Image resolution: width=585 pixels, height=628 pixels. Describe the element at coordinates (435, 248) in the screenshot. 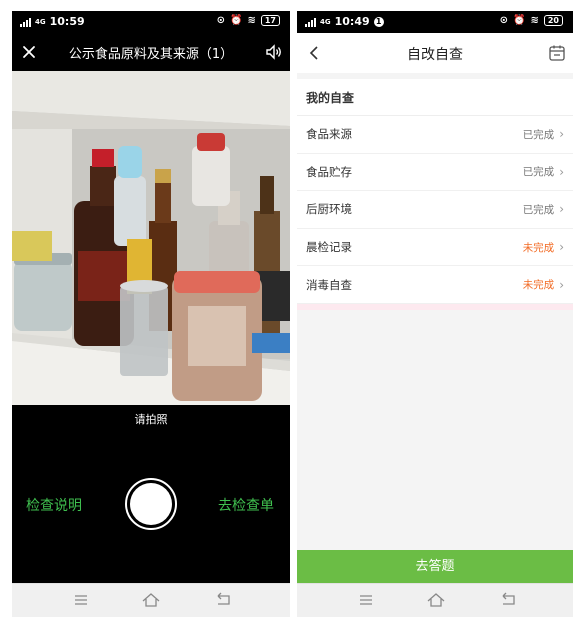

I see `list-item-morning-check: 晨检记录 未完成 ›` at that location.